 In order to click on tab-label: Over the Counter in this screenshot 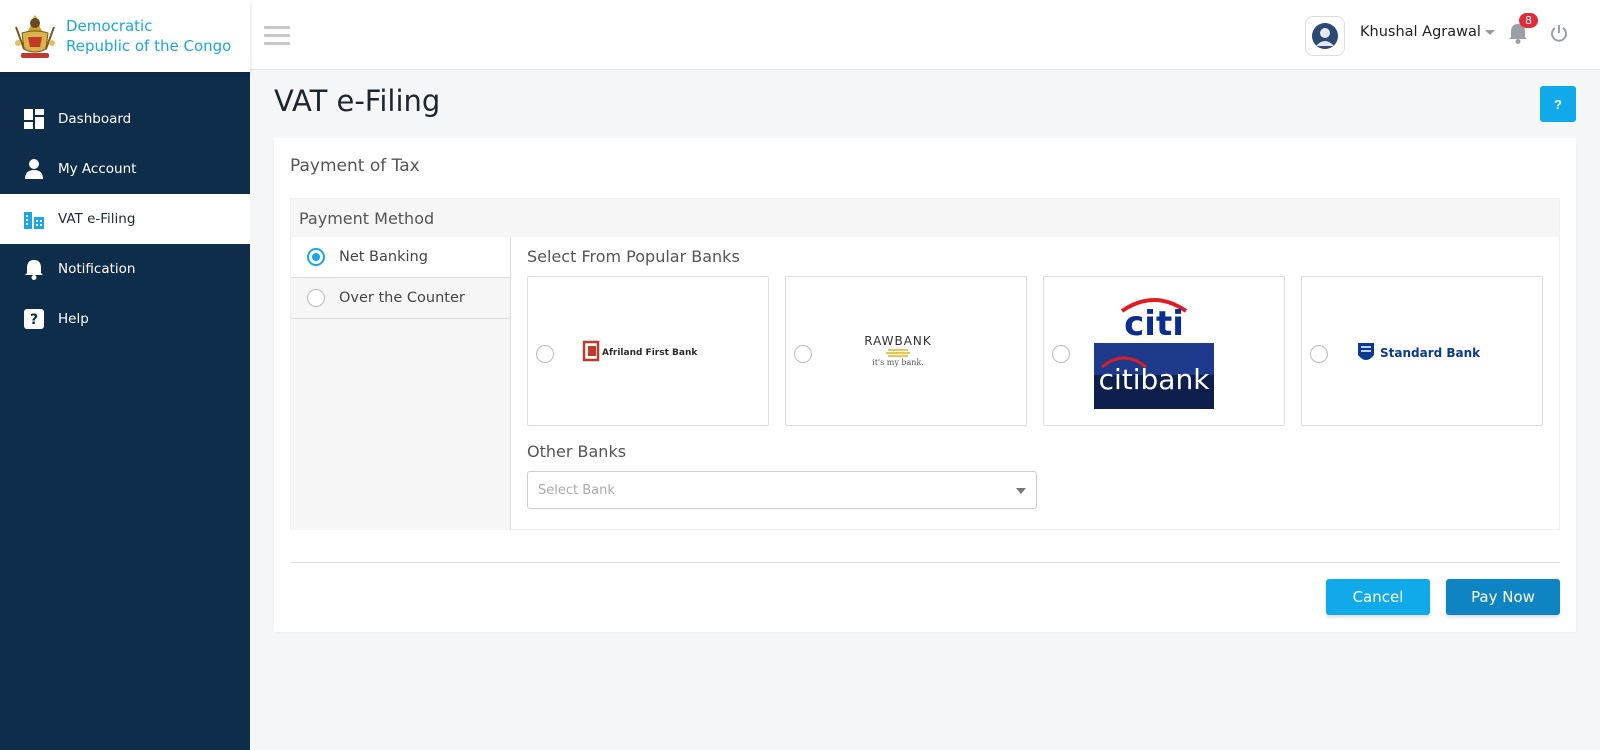, I will do `click(402, 298)`.